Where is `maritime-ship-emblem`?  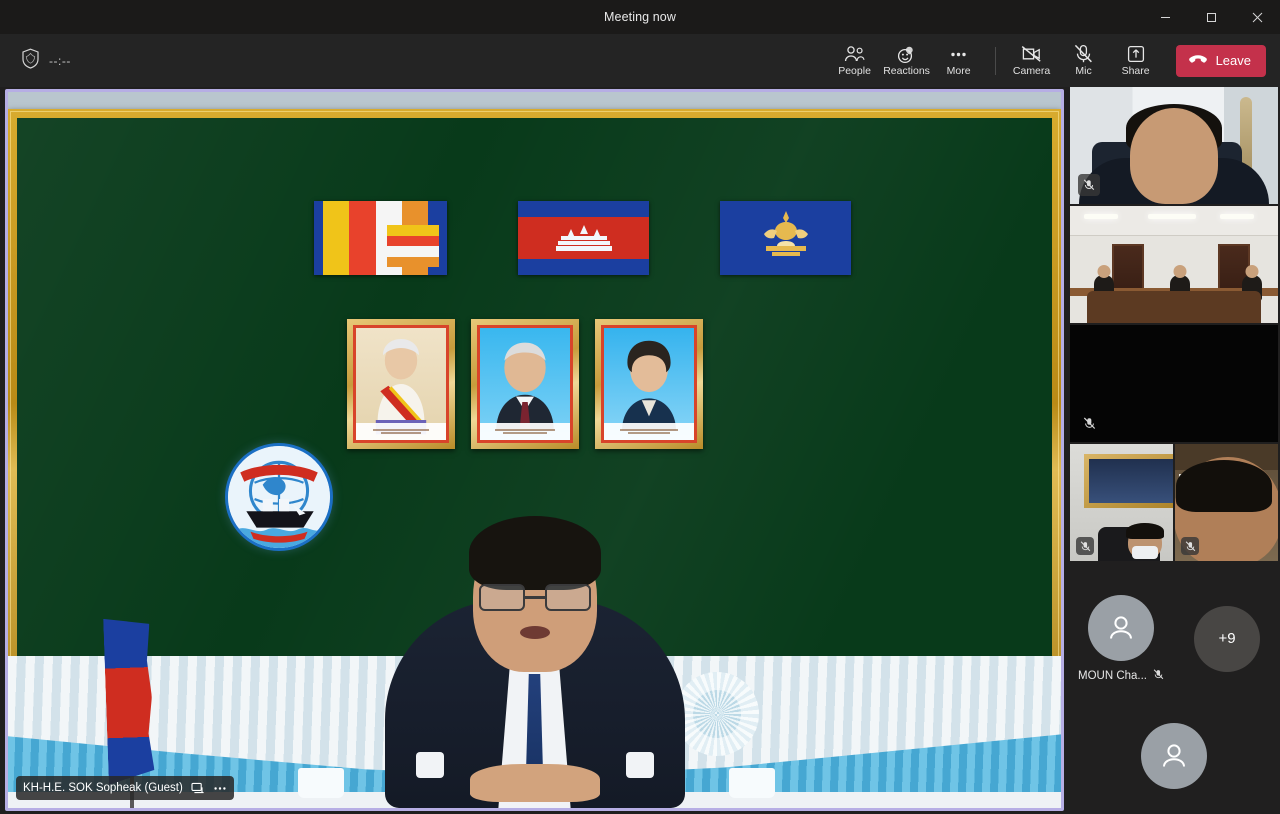
maritime-ship-emblem is located at coordinates (279, 497).